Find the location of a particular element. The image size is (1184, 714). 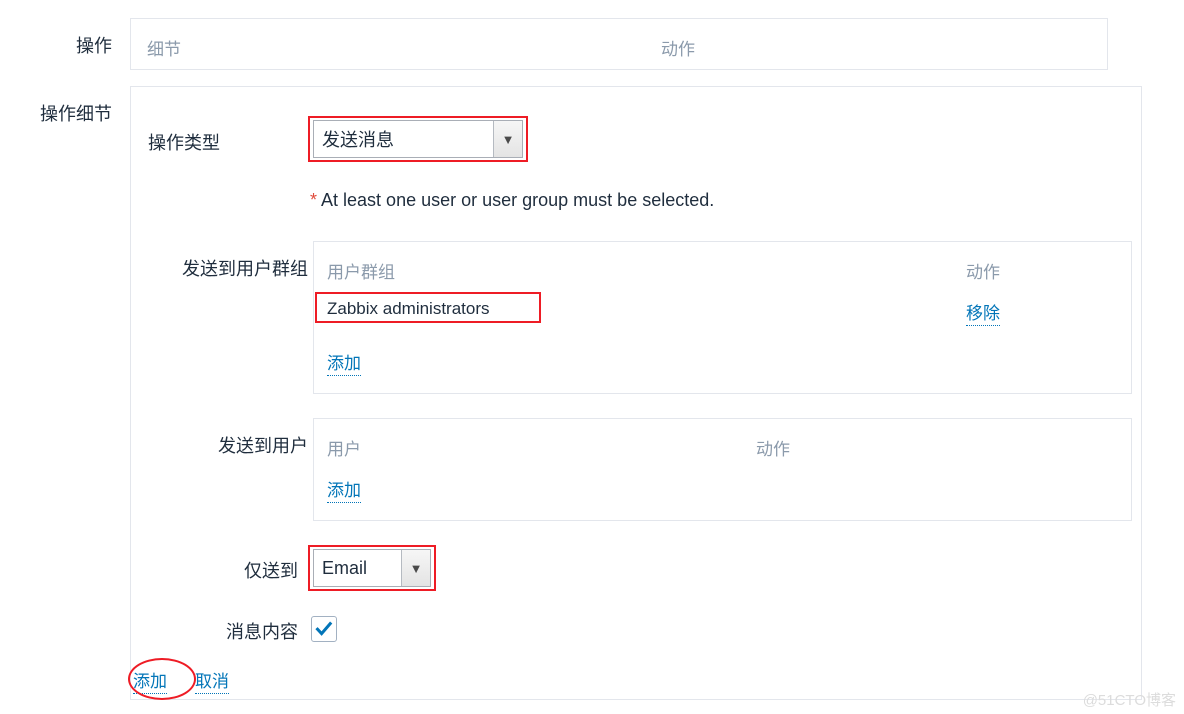

add-operation-button: 添加 is located at coordinates (150, 680).